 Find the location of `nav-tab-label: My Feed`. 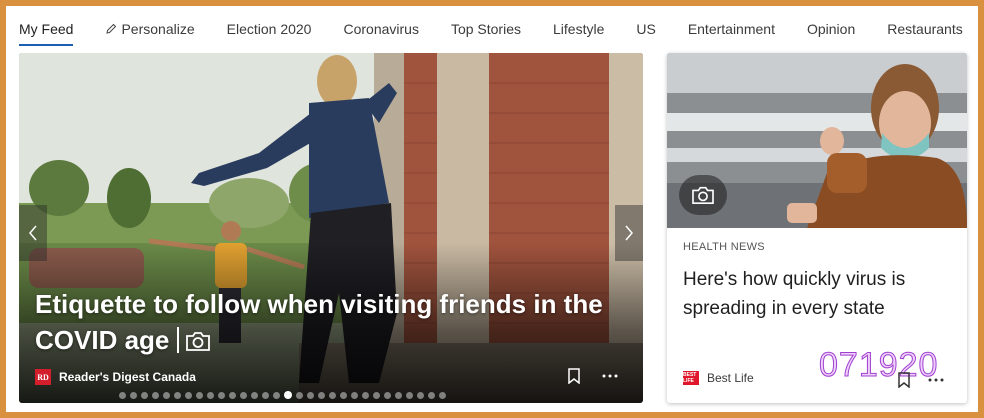

nav-tab-label: My Feed is located at coordinates (46, 29).